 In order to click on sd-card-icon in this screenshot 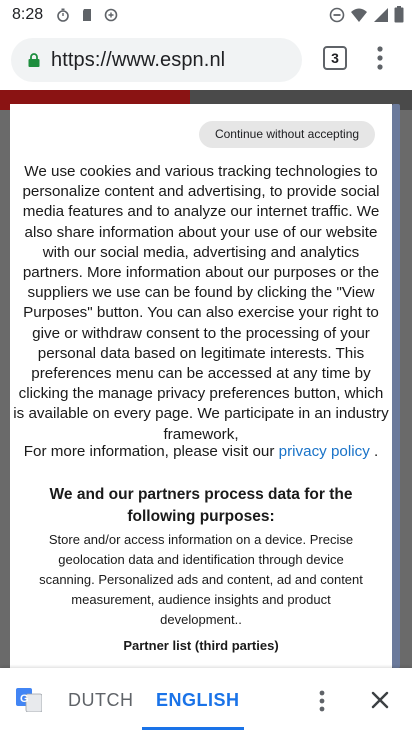, I will do `click(87, 15)`.